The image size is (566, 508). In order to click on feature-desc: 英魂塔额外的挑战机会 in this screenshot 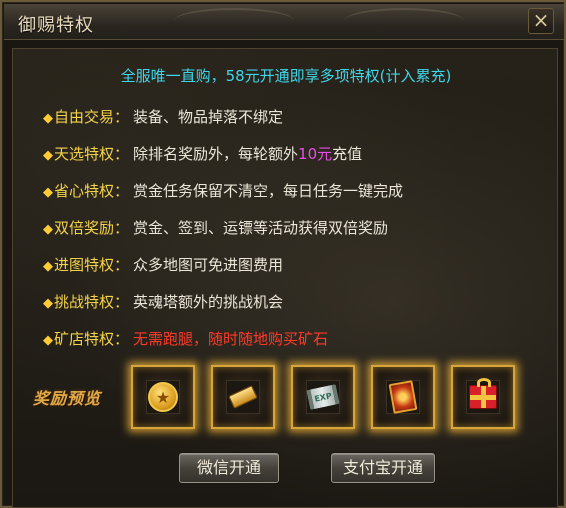, I will do `click(208, 302)`.